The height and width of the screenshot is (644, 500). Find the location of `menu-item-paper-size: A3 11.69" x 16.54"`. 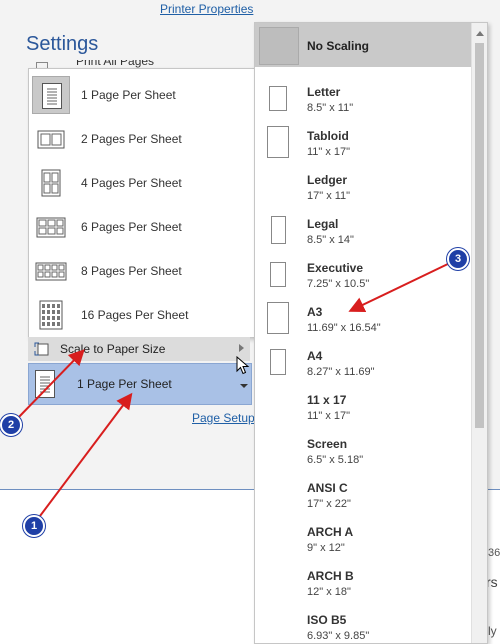

menu-item-paper-size: A3 11.69" x 16.54" is located at coordinates (363, 317).